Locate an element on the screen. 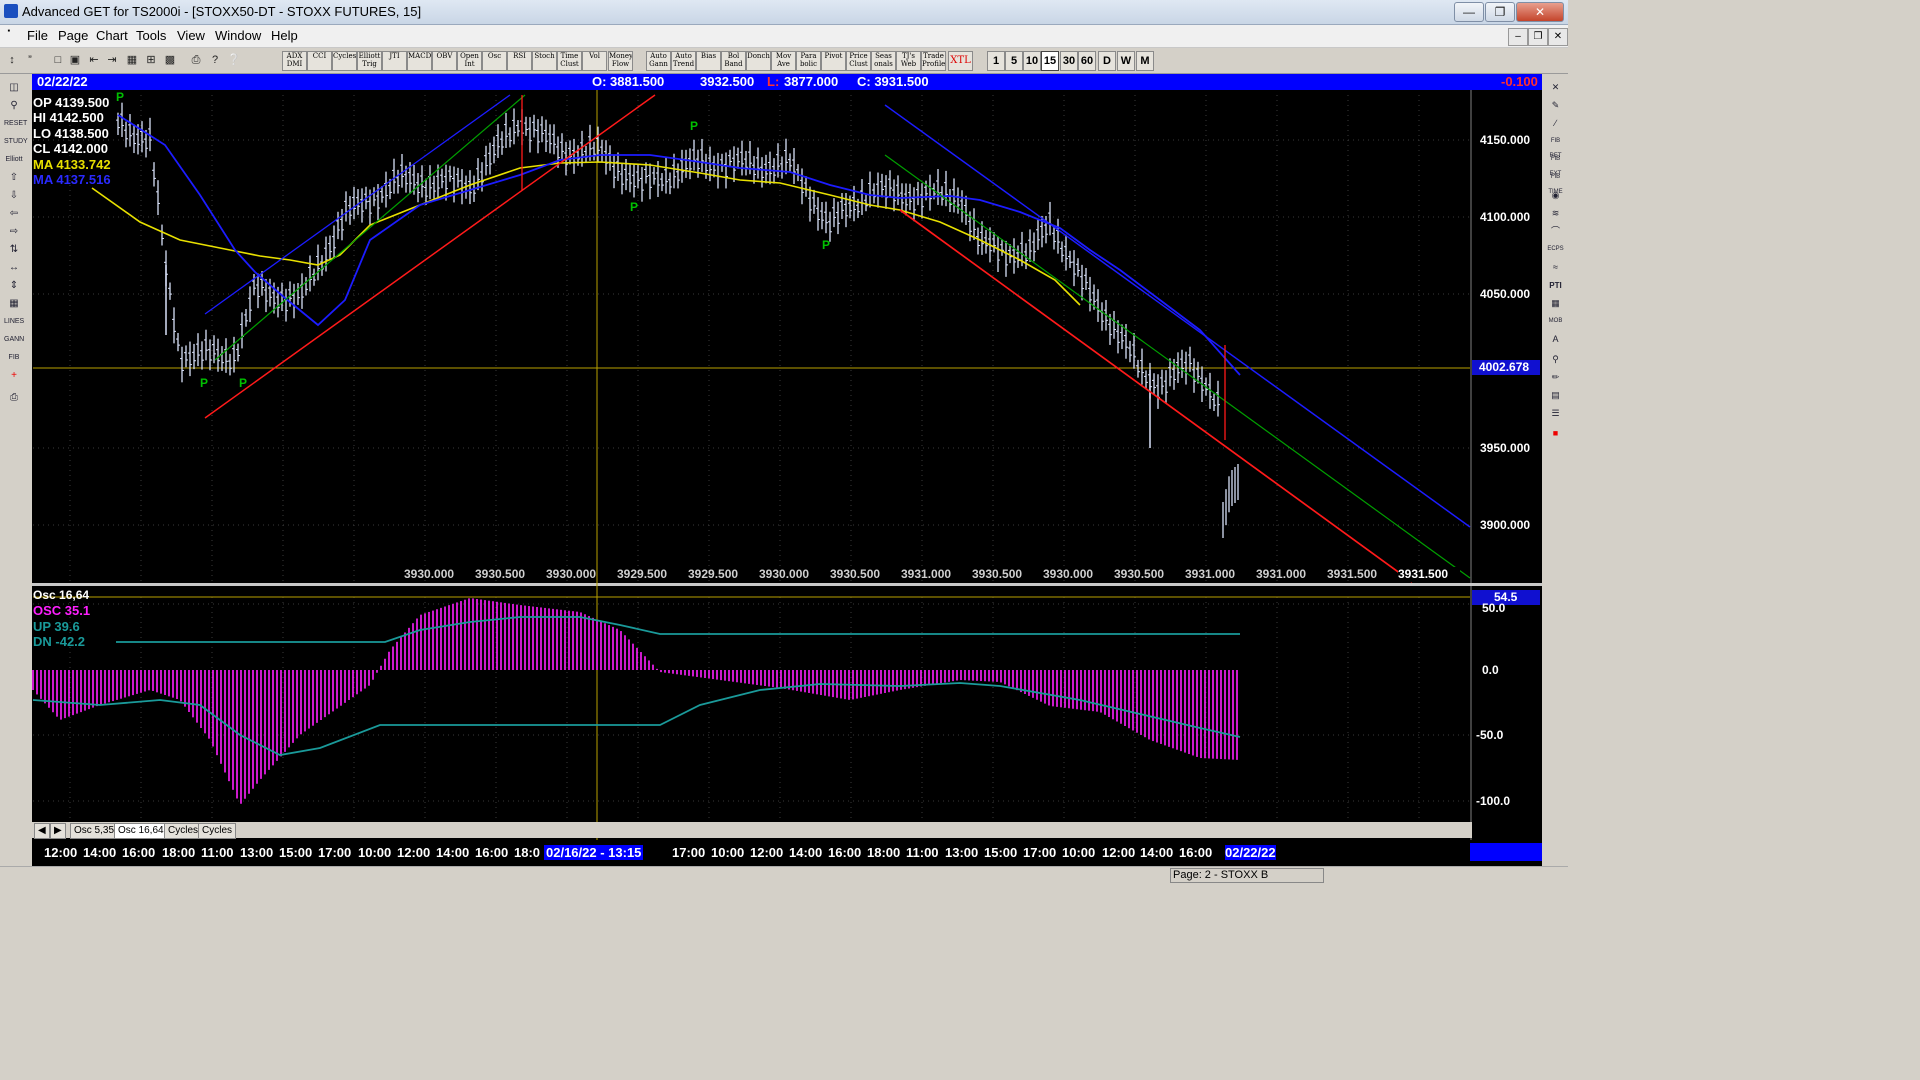 The width and height of the screenshot is (1920, 1080). osc-upper-band is located at coordinates (678, 629).